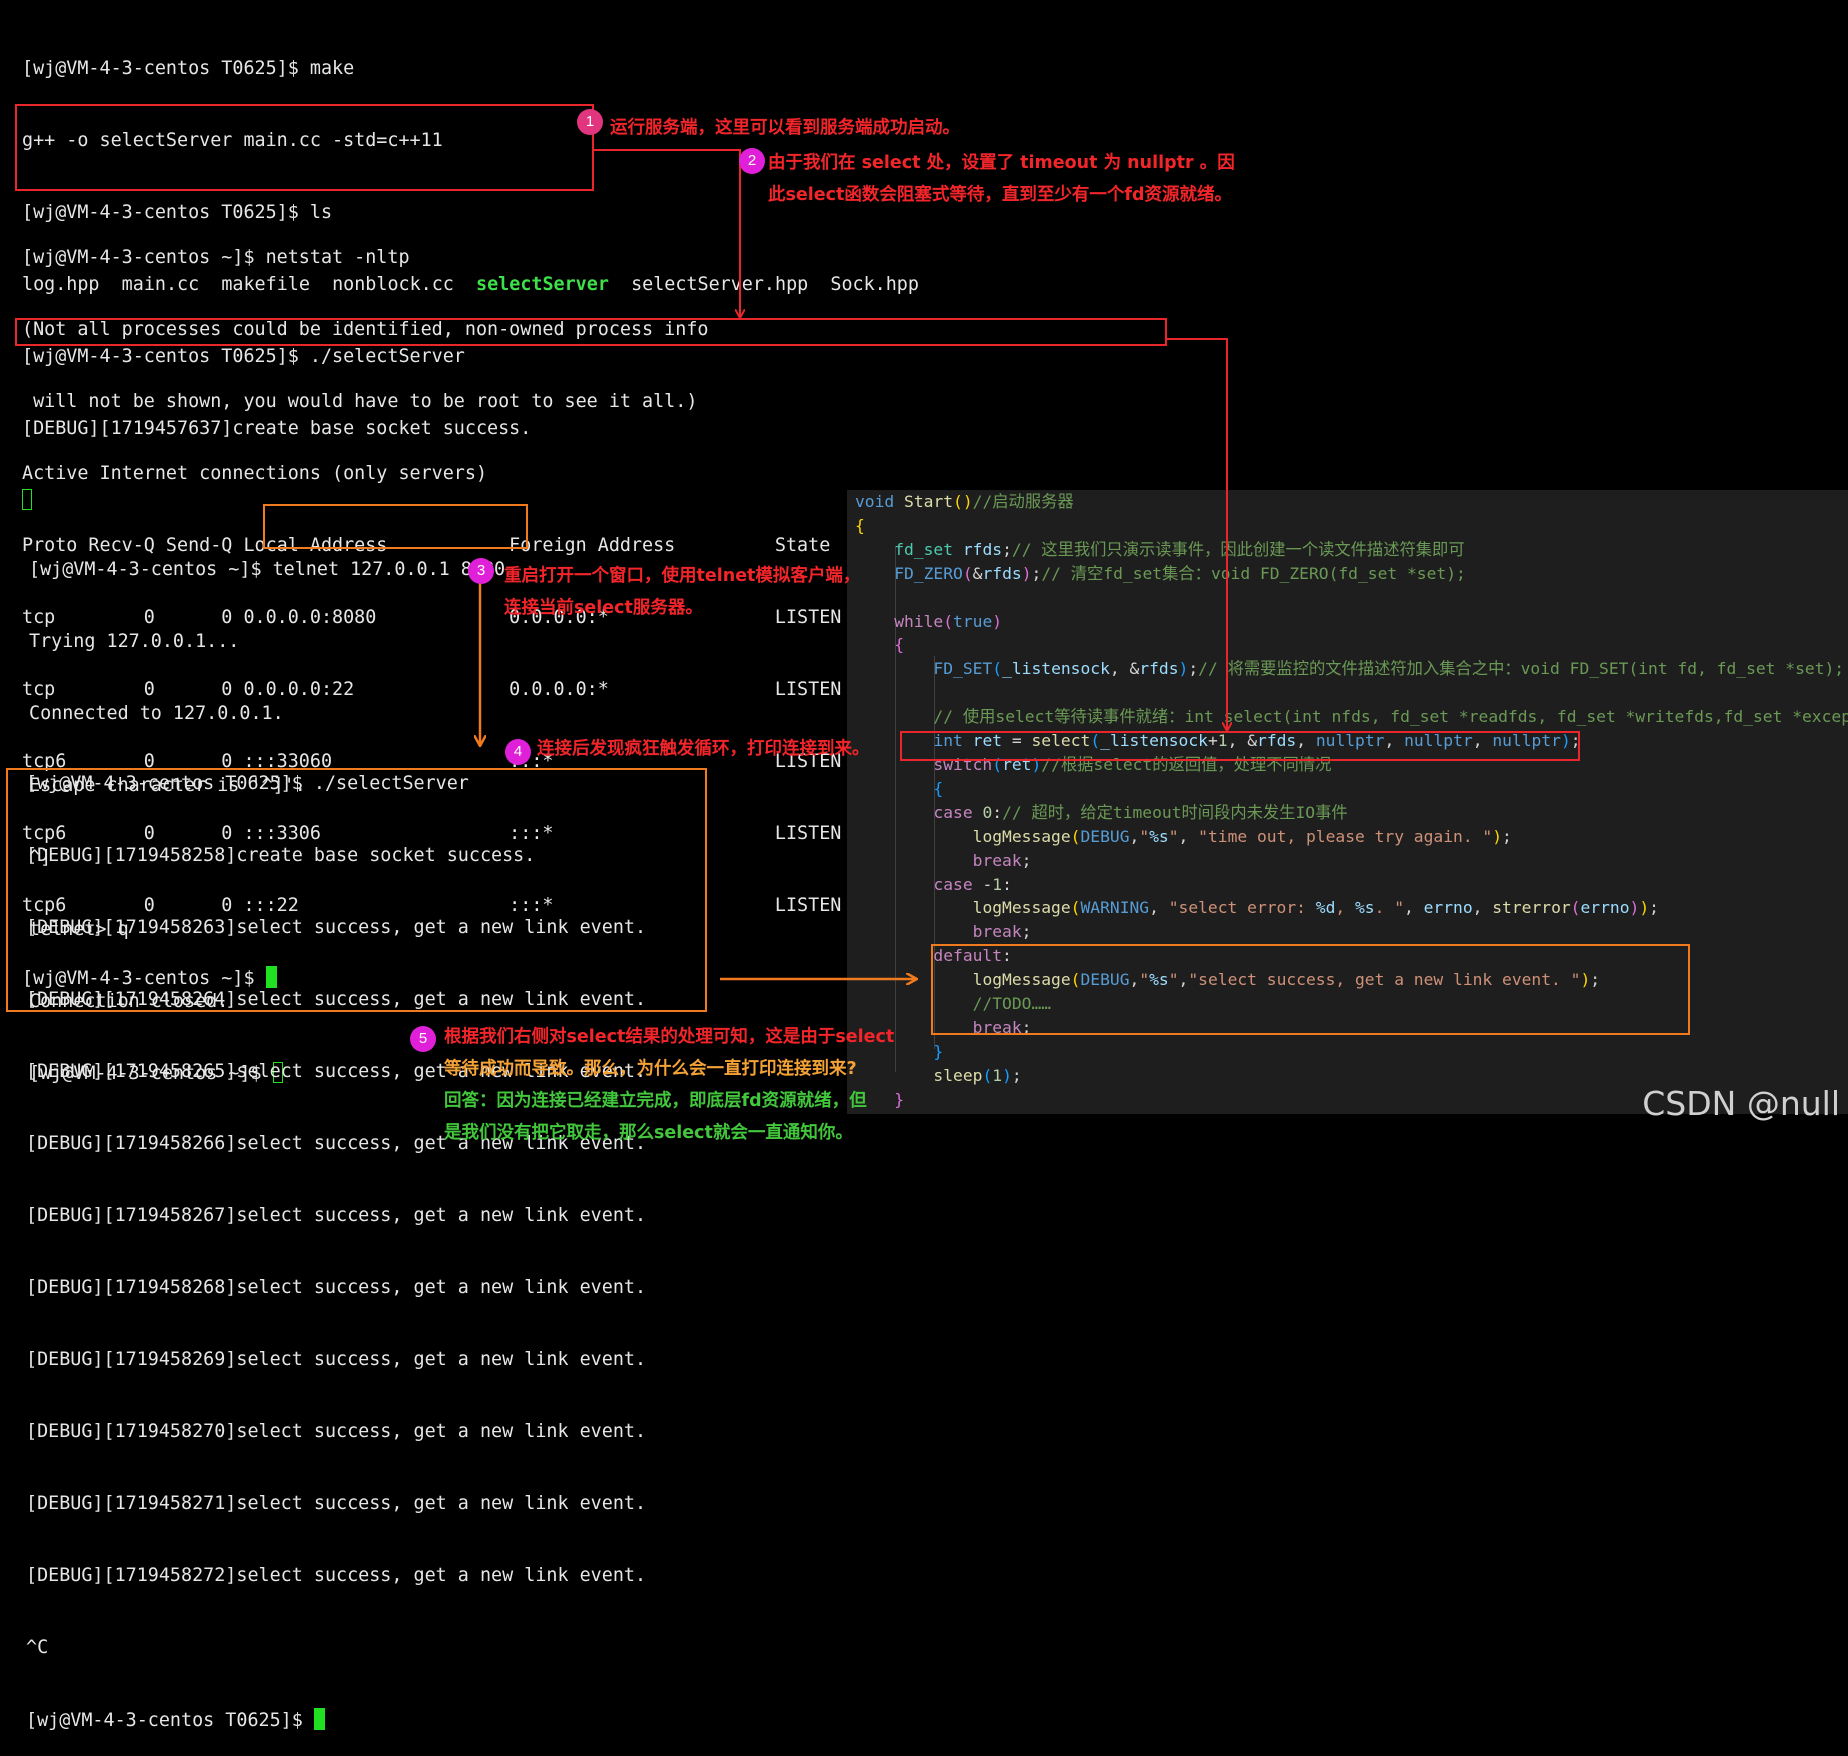 This screenshot has width=1848, height=1756. I want to click on terminal-prompt: [wj@VM-4-3-centos T0625]$, so click(336, 1720).